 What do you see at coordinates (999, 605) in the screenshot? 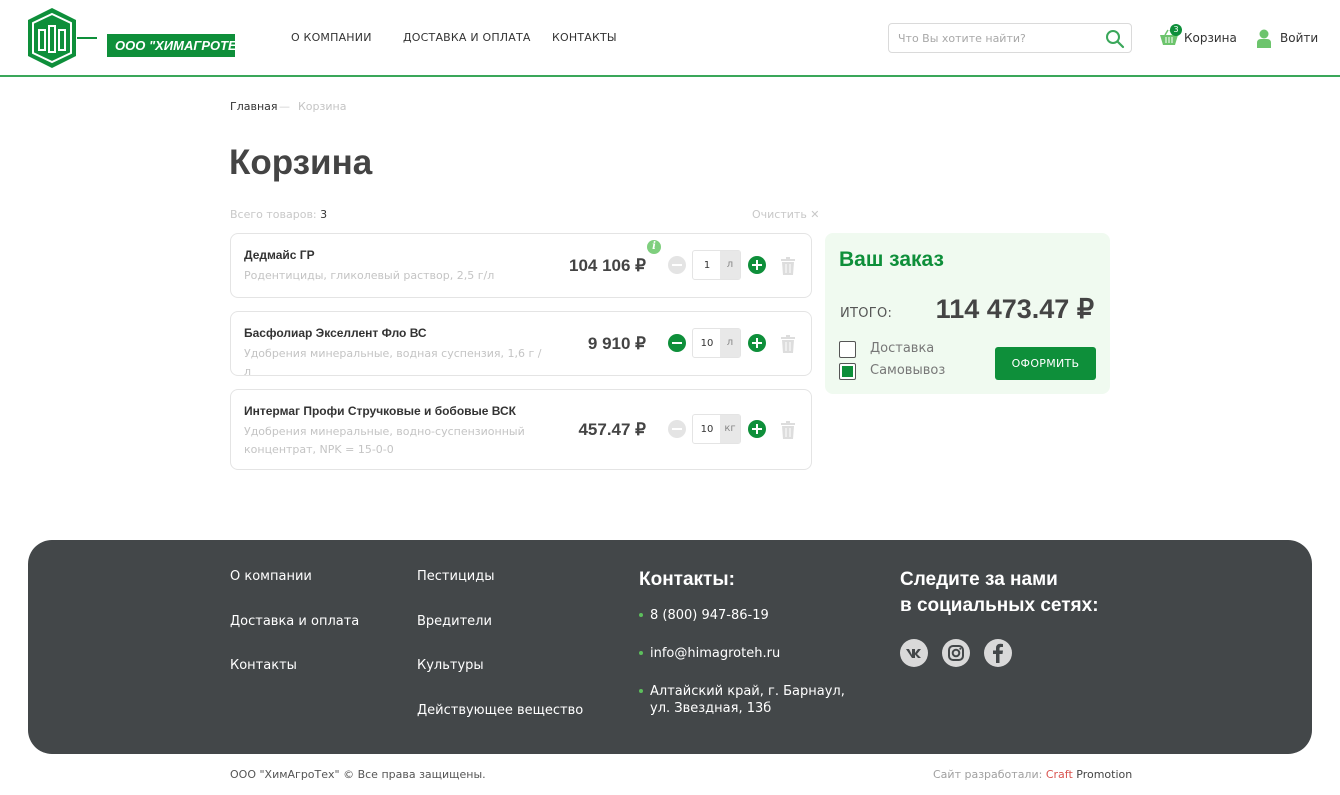
I see `footer-social-title-line2: в социальных сетях:` at bounding box center [999, 605].